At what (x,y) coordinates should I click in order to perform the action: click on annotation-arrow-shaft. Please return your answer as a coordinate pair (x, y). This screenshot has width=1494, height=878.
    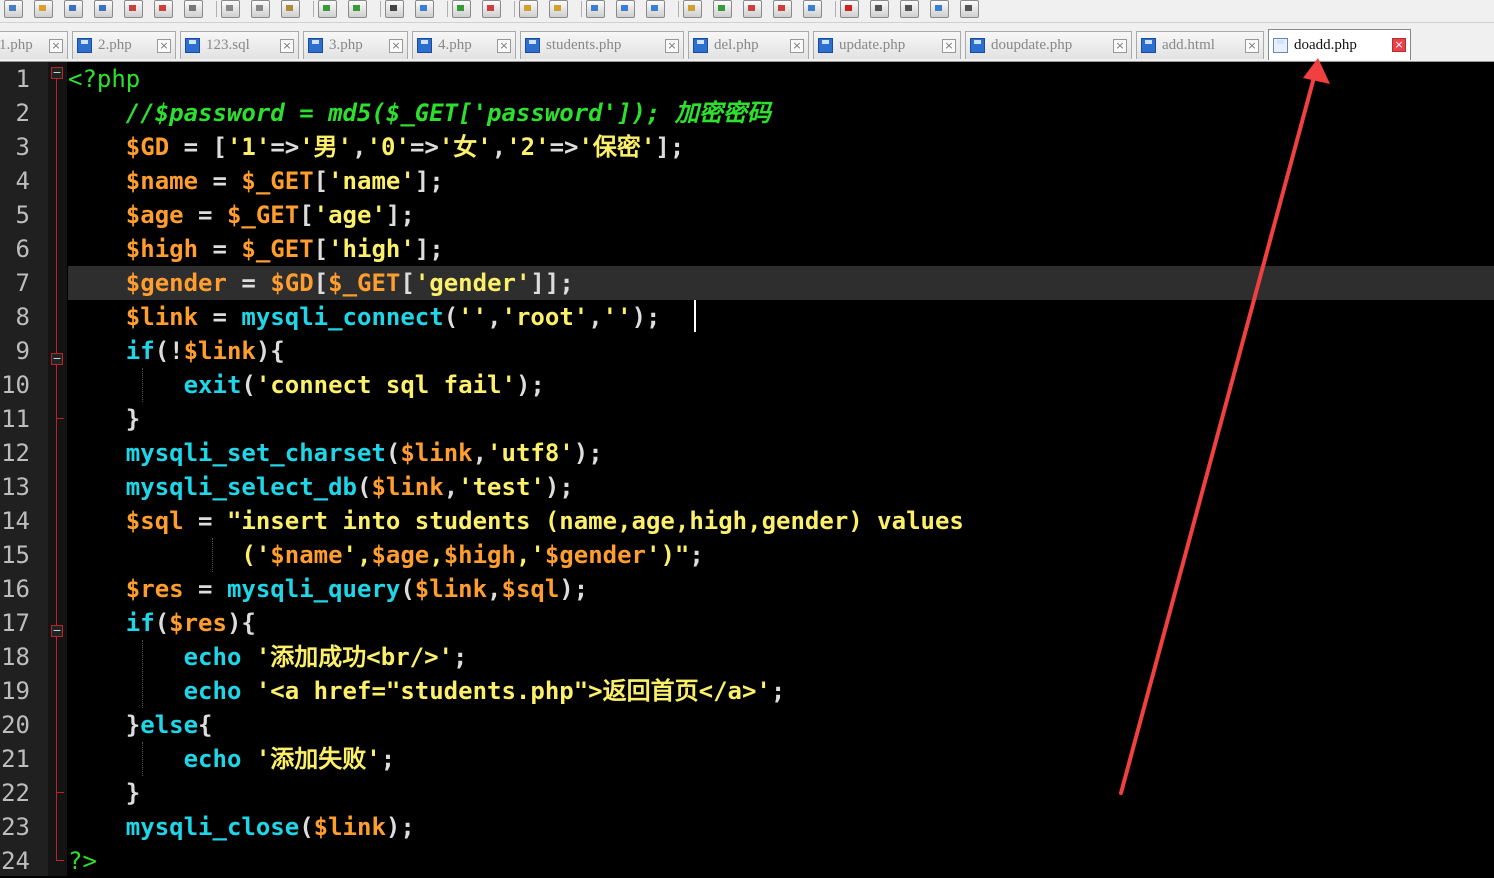
    Looking at the image, I should click on (1218, 431).